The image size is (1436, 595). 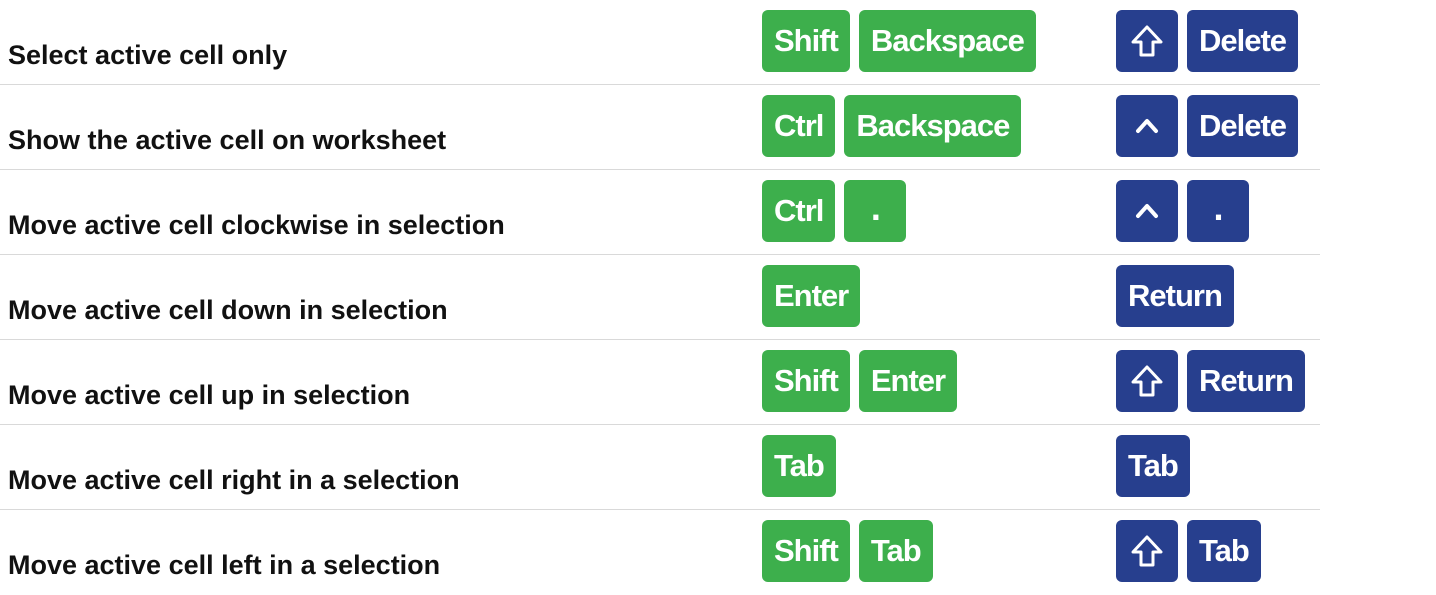 I want to click on windows-keys: Shift Tab, so click(x=847, y=551).